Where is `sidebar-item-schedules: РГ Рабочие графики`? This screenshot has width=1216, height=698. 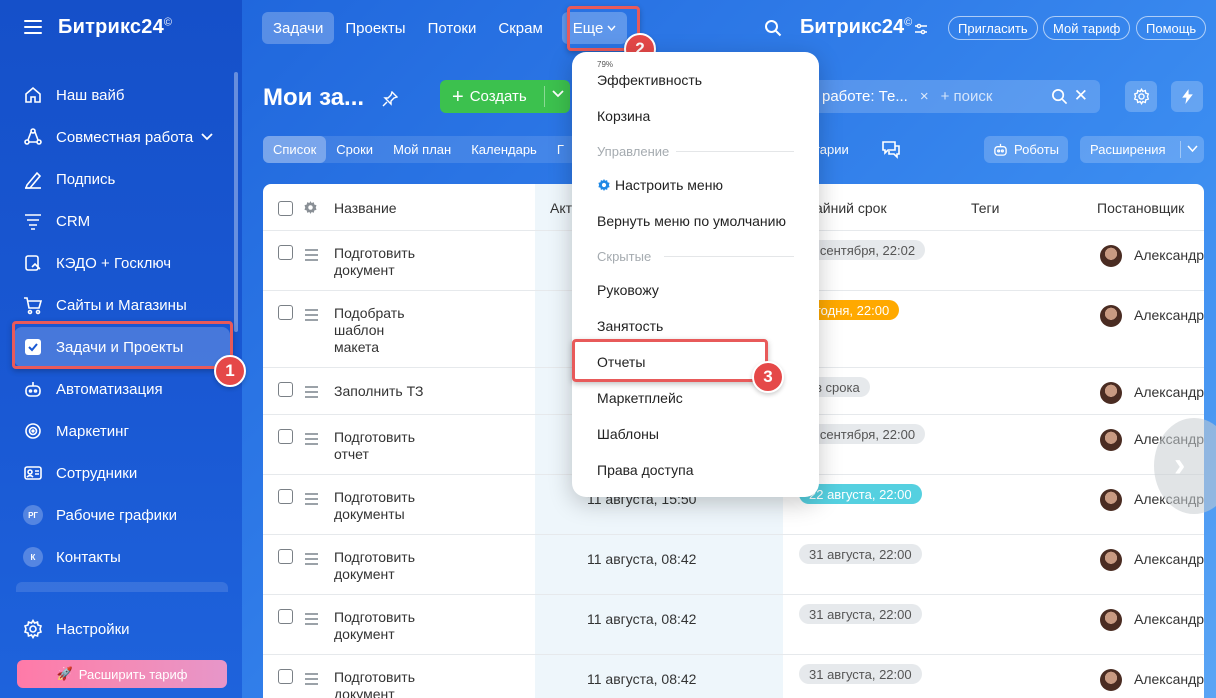 sidebar-item-schedules: РГ Рабочие графики is located at coordinates (122, 515).